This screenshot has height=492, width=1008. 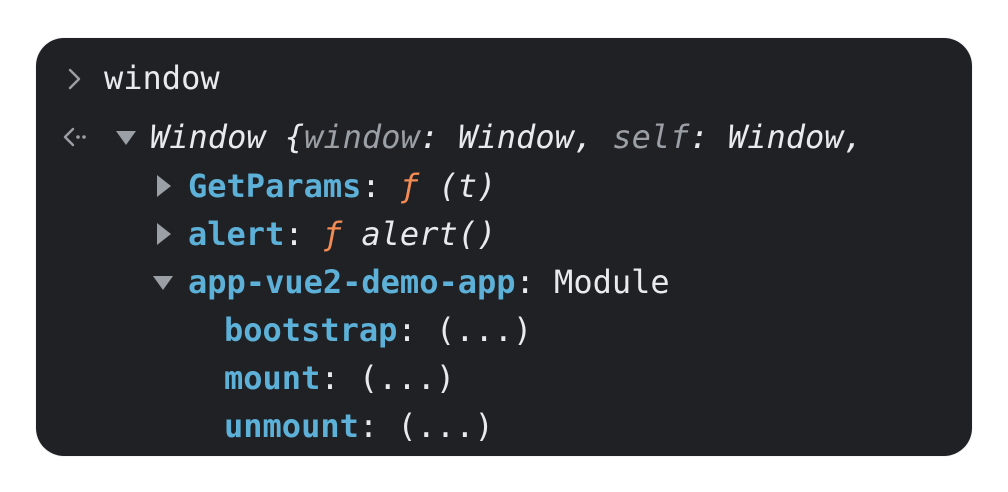 What do you see at coordinates (352, 282) in the screenshot?
I see `property-key: app-vue2-demo-app` at bounding box center [352, 282].